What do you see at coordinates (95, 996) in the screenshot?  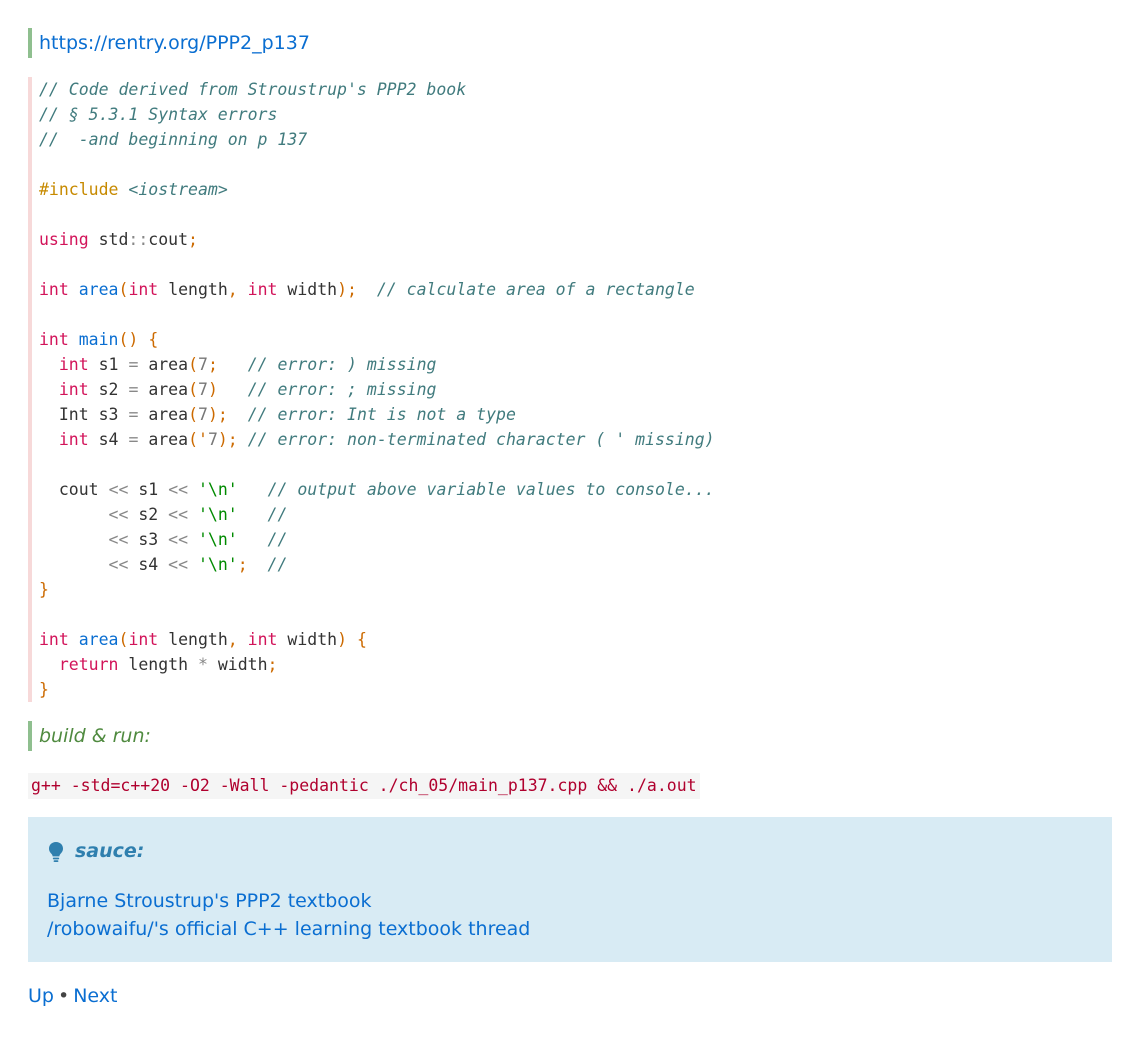 I see `nav-next-link: Next` at bounding box center [95, 996].